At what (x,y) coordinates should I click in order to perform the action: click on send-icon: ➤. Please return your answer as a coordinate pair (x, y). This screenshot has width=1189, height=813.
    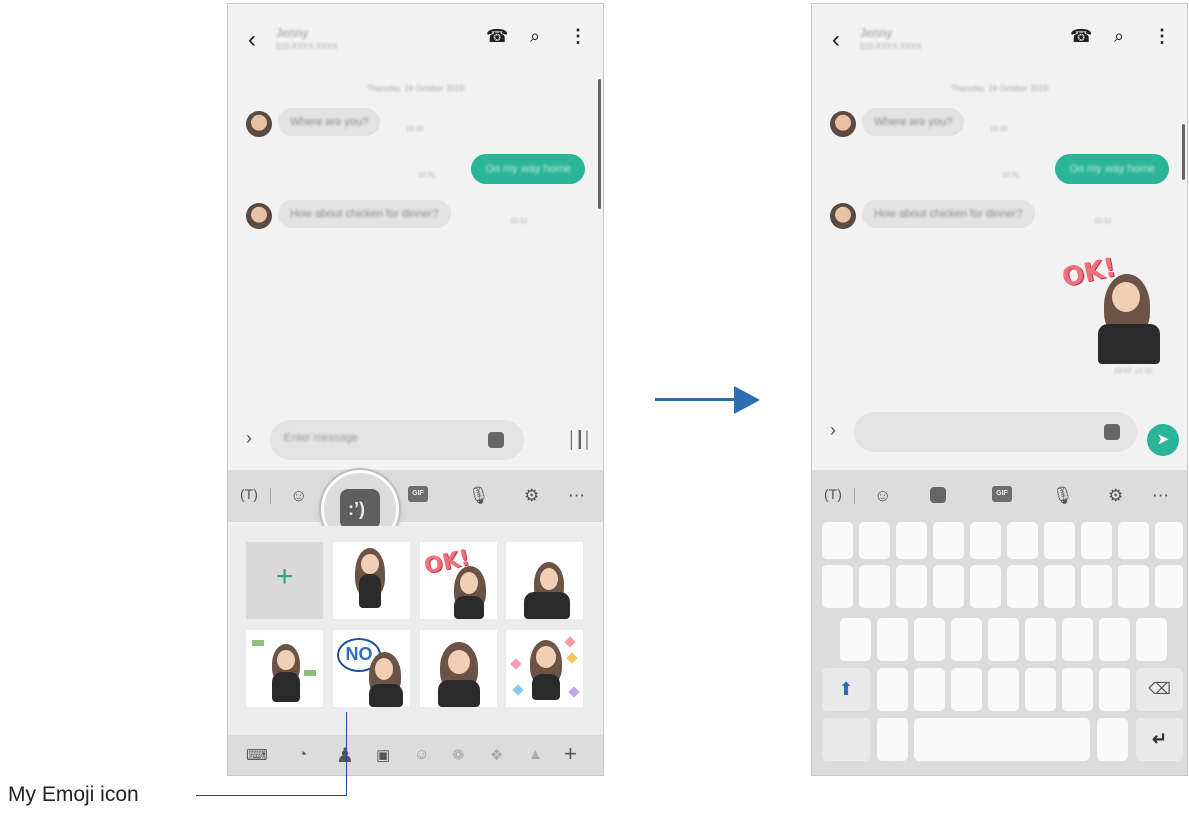
    Looking at the image, I should click on (1163, 440).